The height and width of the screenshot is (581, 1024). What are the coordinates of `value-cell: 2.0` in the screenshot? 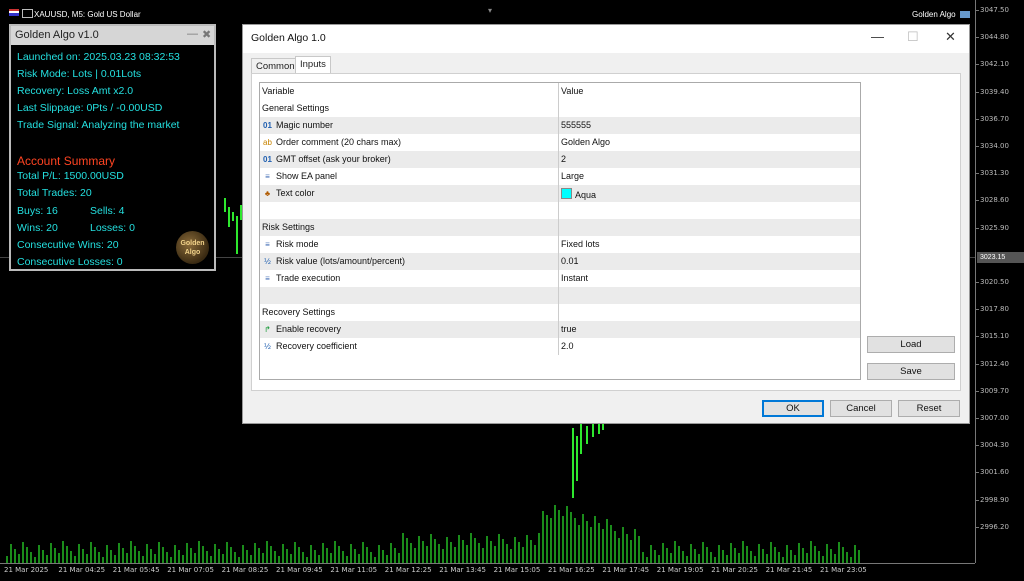 It's located at (567, 346).